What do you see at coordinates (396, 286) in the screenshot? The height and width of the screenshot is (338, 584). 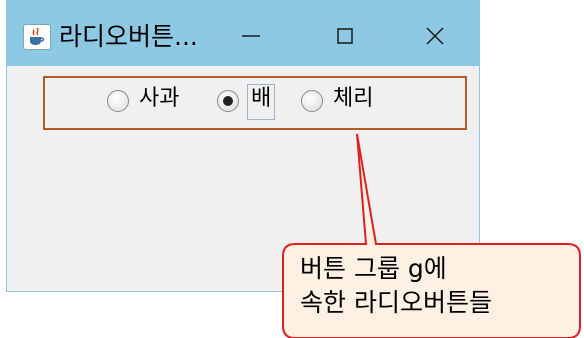 I see `callout-text: 버튼 그룹 g에 속한 라디오버튼들` at bounding box center [396, 286].